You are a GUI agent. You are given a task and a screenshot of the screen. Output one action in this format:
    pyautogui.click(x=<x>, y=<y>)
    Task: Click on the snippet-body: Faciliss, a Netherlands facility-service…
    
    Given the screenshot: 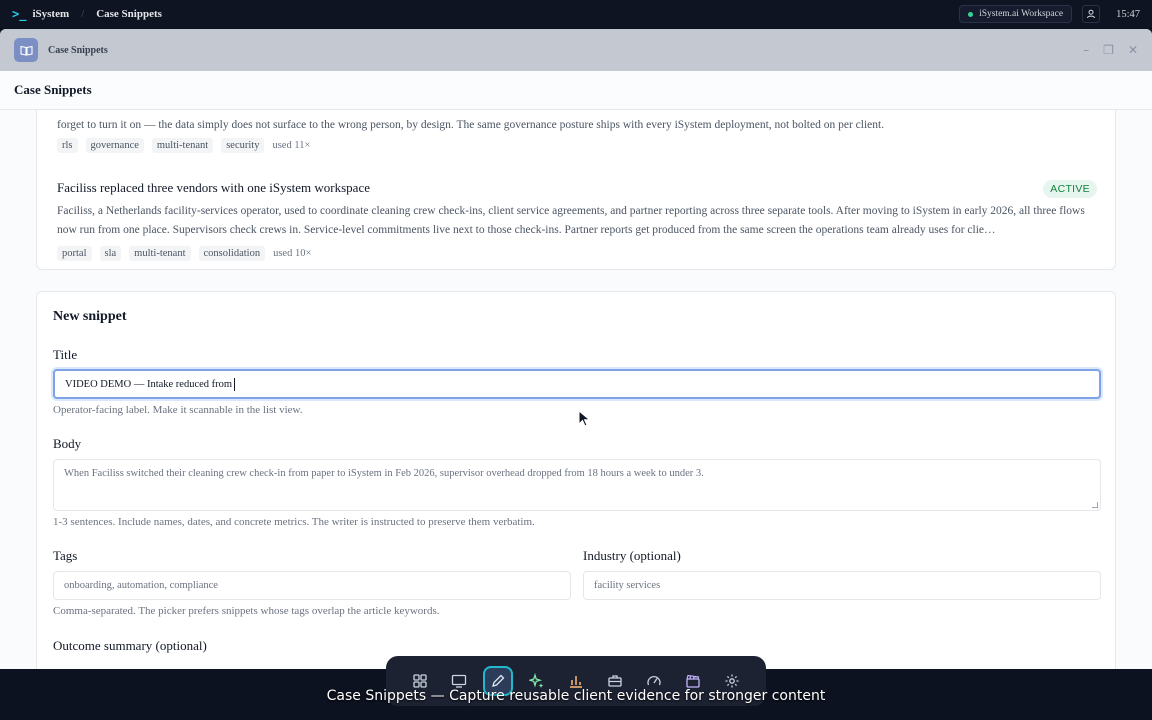 What is the action you would take?
    pyautogui.click(x=571, y=220)
    